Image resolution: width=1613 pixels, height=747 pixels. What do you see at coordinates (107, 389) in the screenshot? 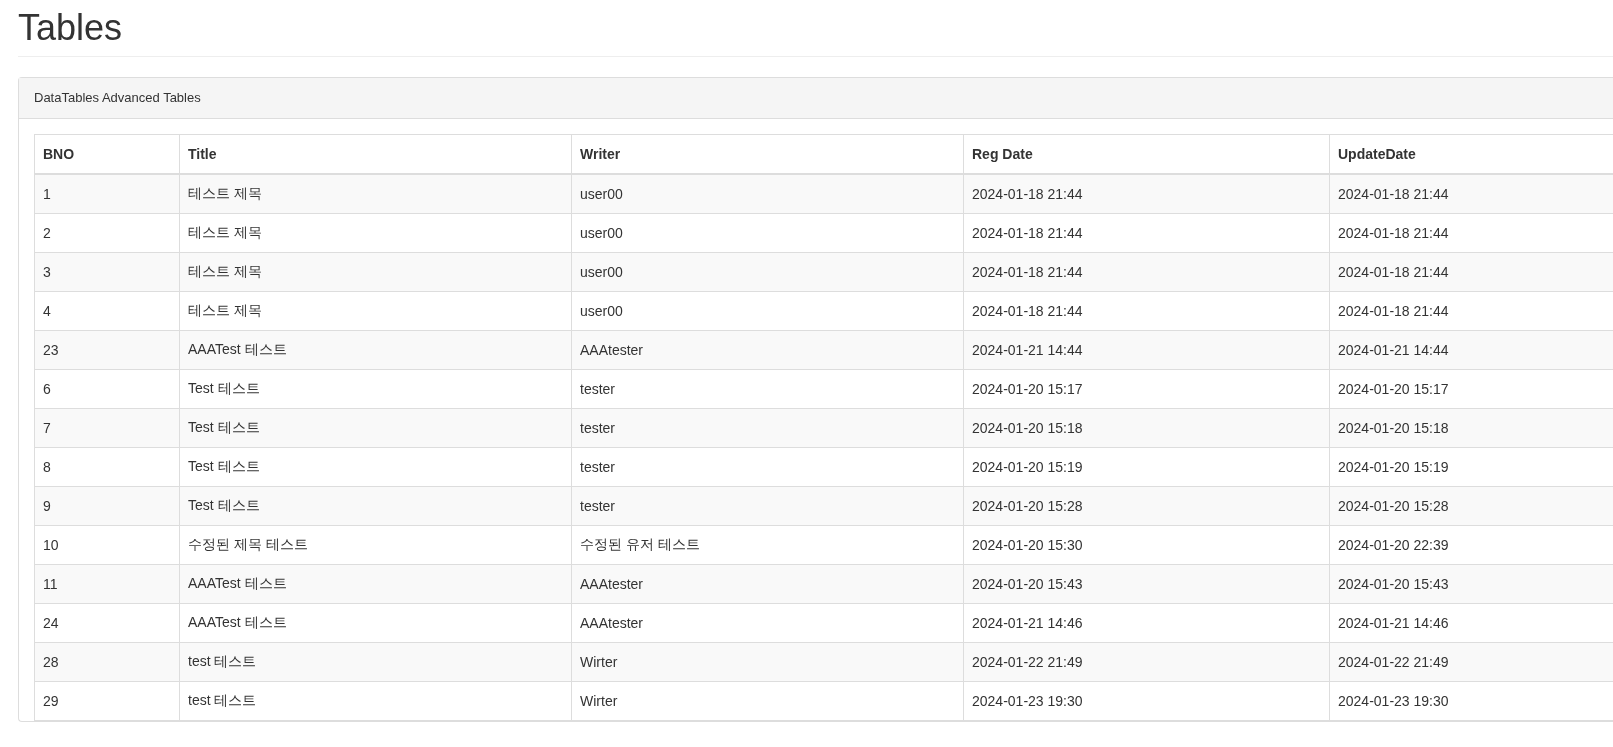
I see `table-cell: 6` at bounding box center [107, 389].